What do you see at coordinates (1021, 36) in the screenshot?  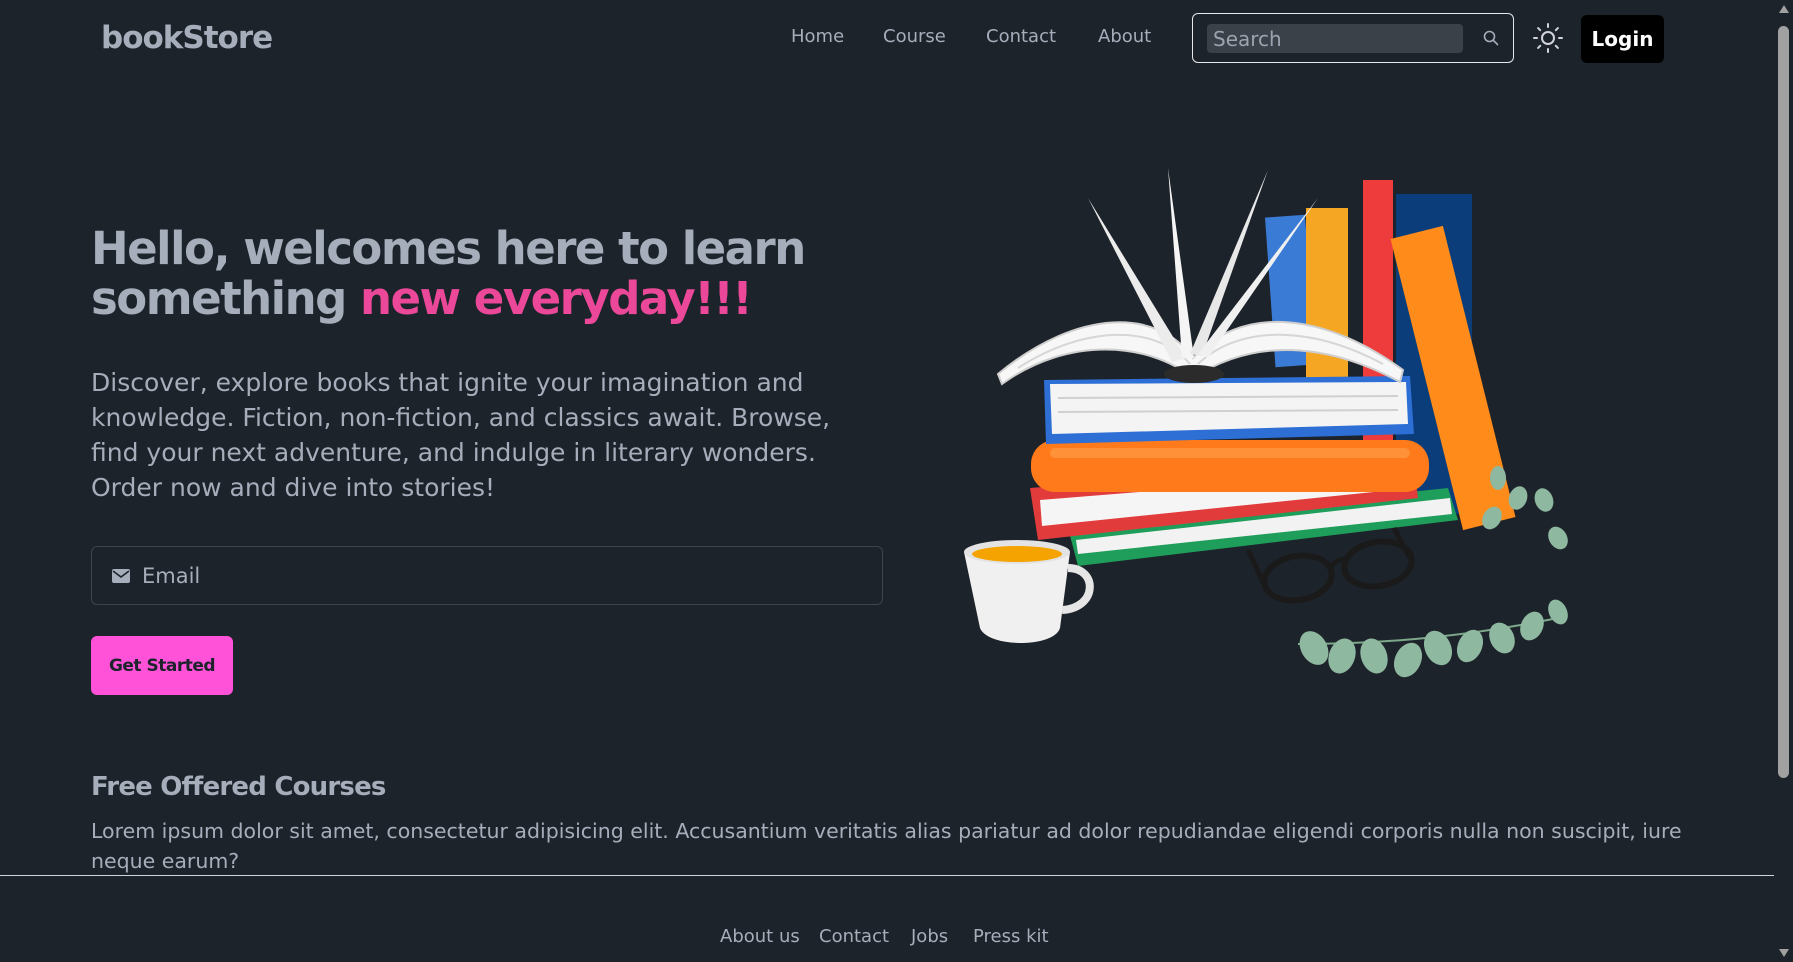 I see `nav-contact: Contact` at bounding box center [1021, 36].